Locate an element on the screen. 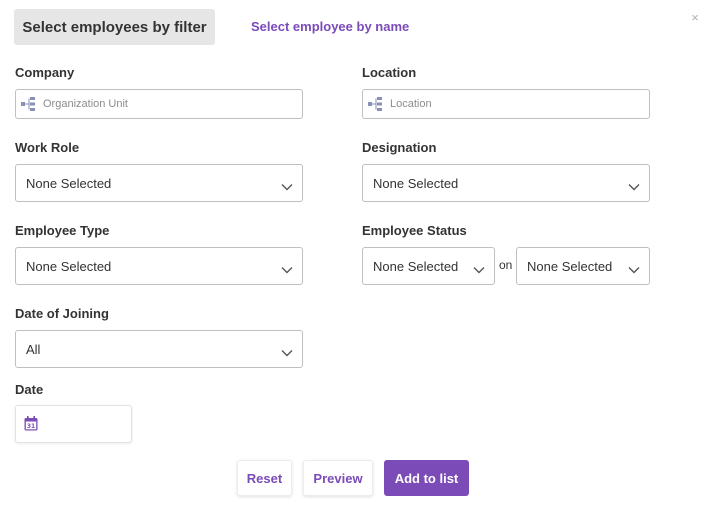  tab-select-by-name: Select employee by name is located at coordinates (330, 26).